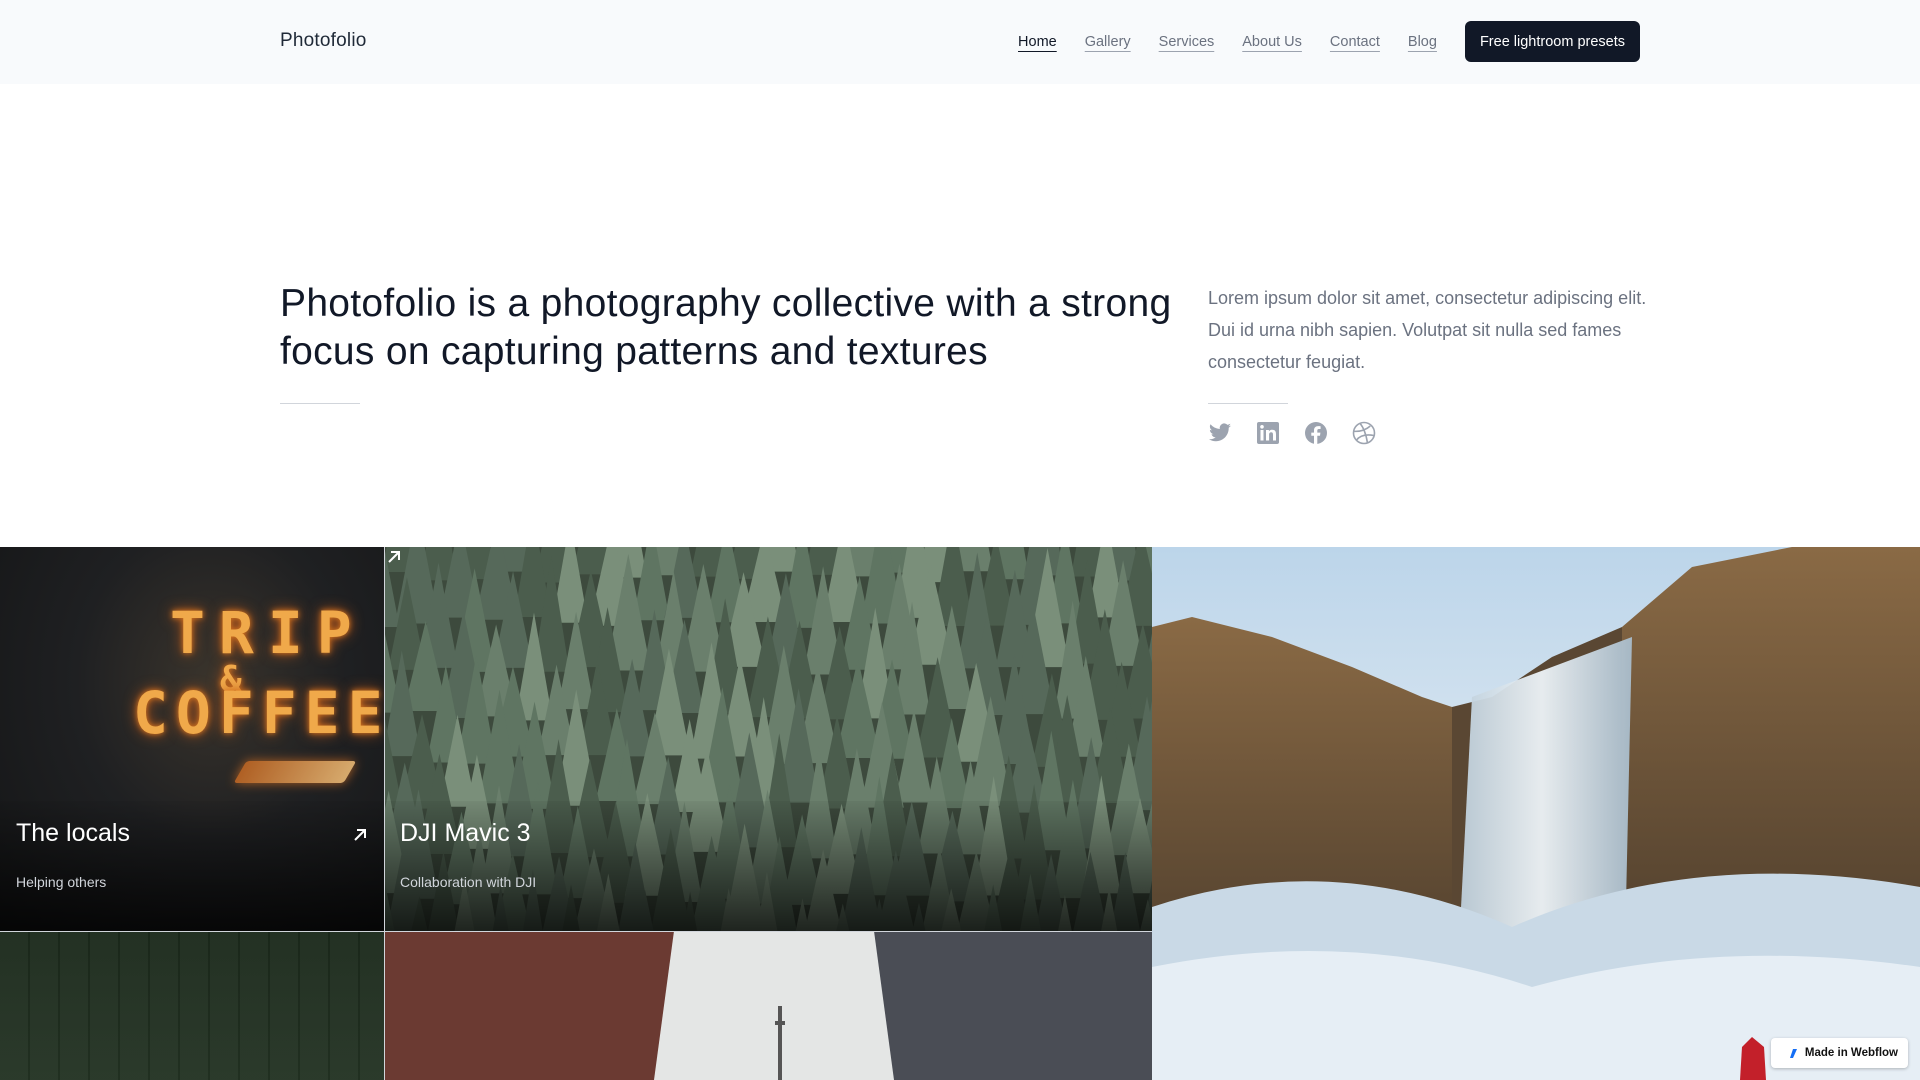  What do you see at coordinates (1268, 433) in the screenshot?
I see `linkedin-icon` at bounding box center [1268, 433].